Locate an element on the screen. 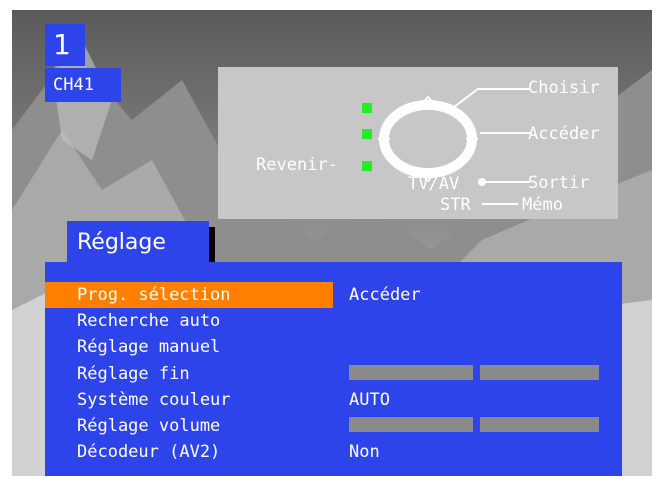 The height and width of the screenshot is (485, 663). help-memo-label: Mémo is located at coordinates (542, 205).